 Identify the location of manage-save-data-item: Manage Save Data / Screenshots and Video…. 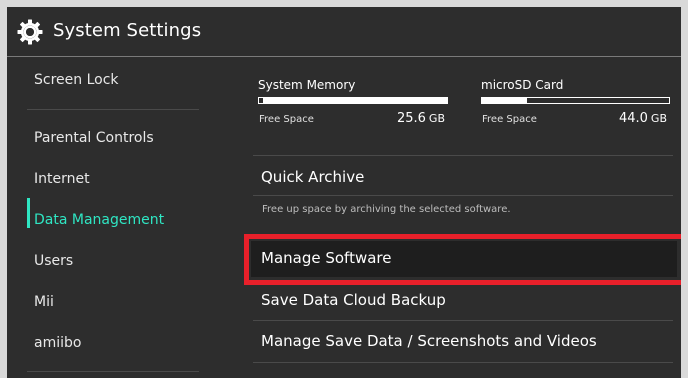
(429, 341).